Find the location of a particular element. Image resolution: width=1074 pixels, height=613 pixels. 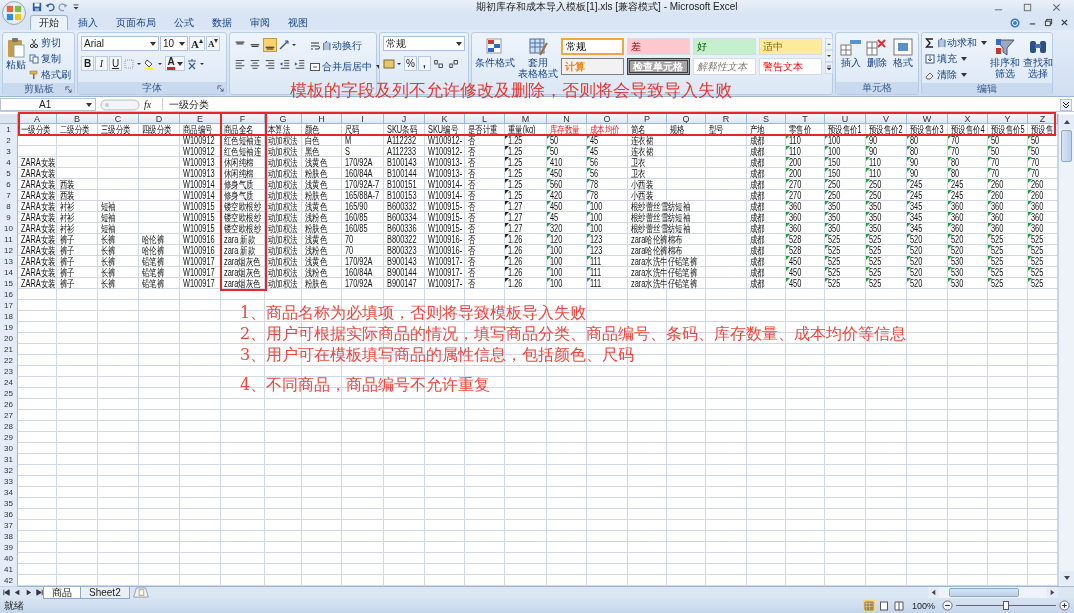

zoom-slider-thumb is located at coordinates (1006, 605).